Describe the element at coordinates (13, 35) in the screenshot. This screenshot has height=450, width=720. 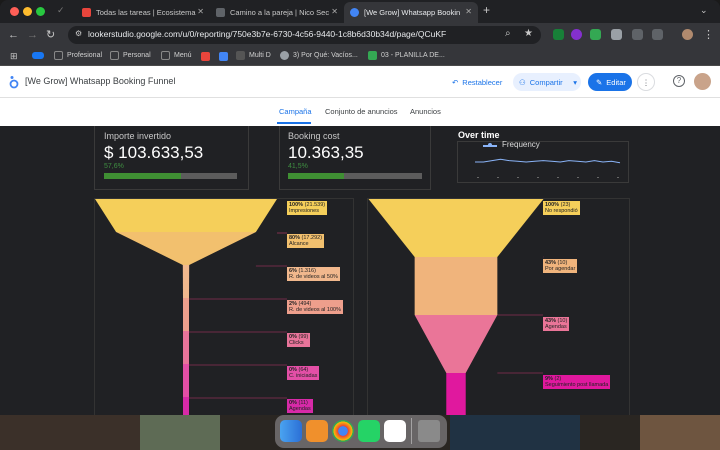
I see `back-arrow-icon: ←` at that location.